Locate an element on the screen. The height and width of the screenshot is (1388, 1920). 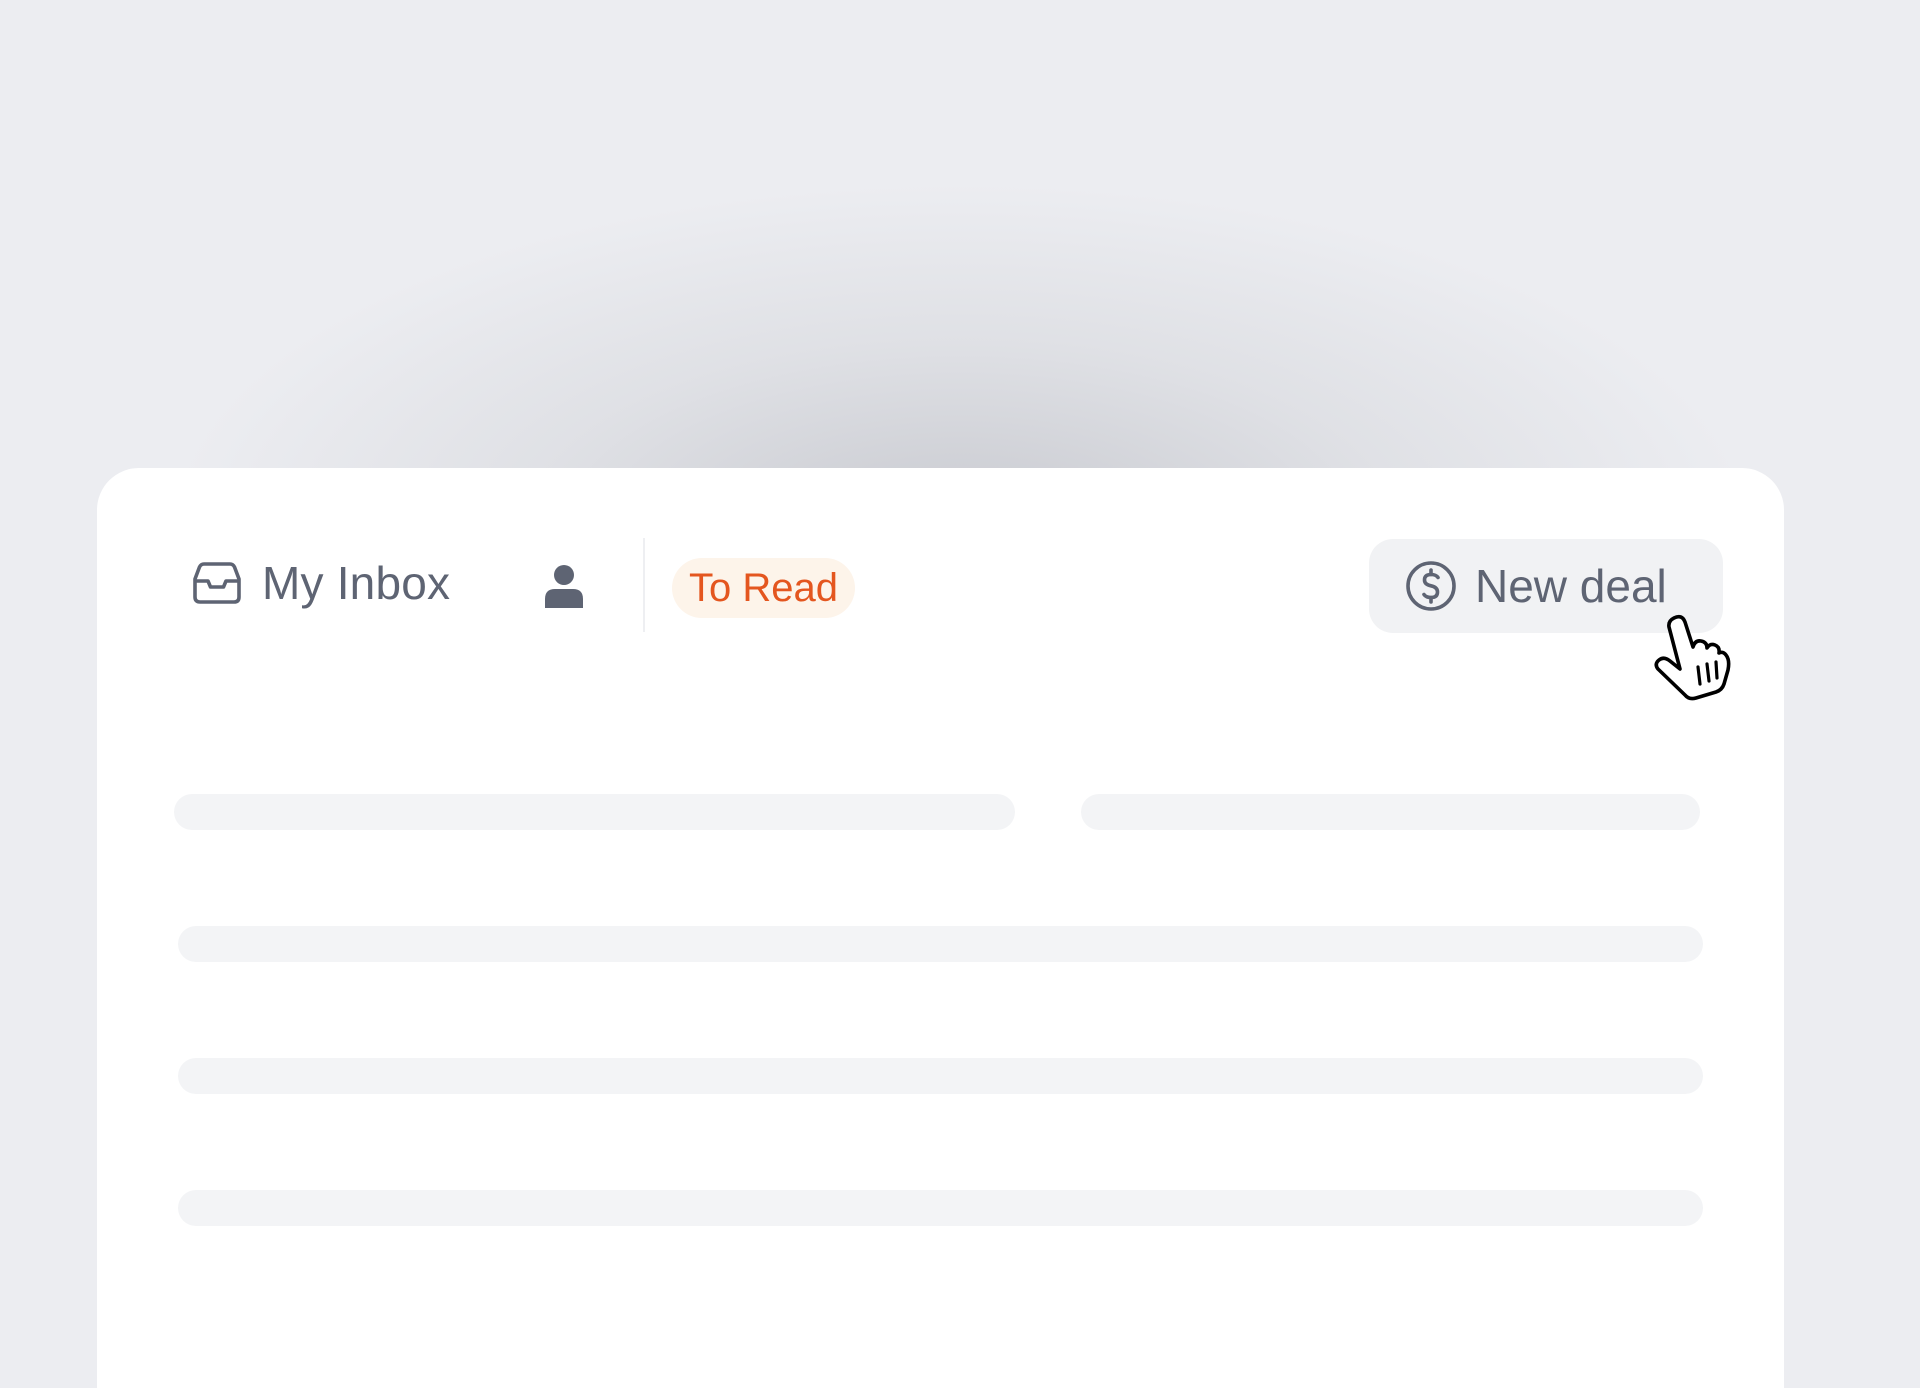
user-icon is located at coordinates (564, 586).